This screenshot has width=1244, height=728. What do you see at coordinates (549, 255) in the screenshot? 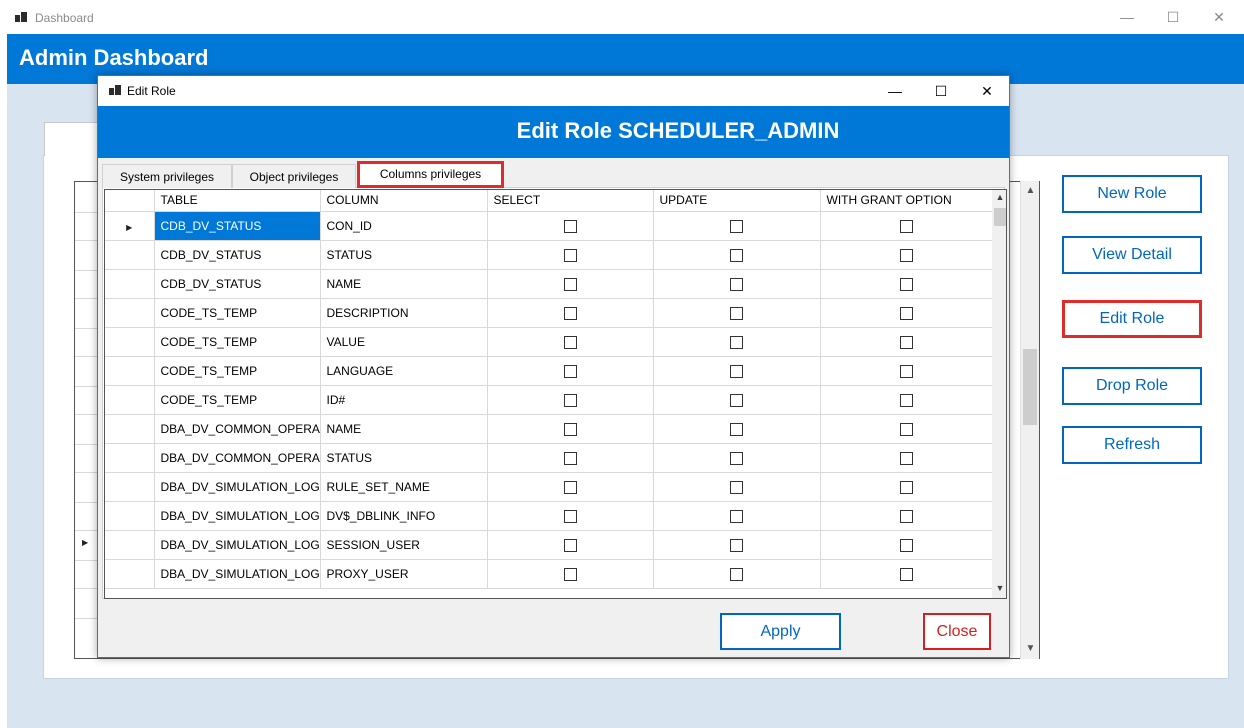
I see `table-row: CDB_DV_STATUS STATUS` at bounding box center [549, 255].